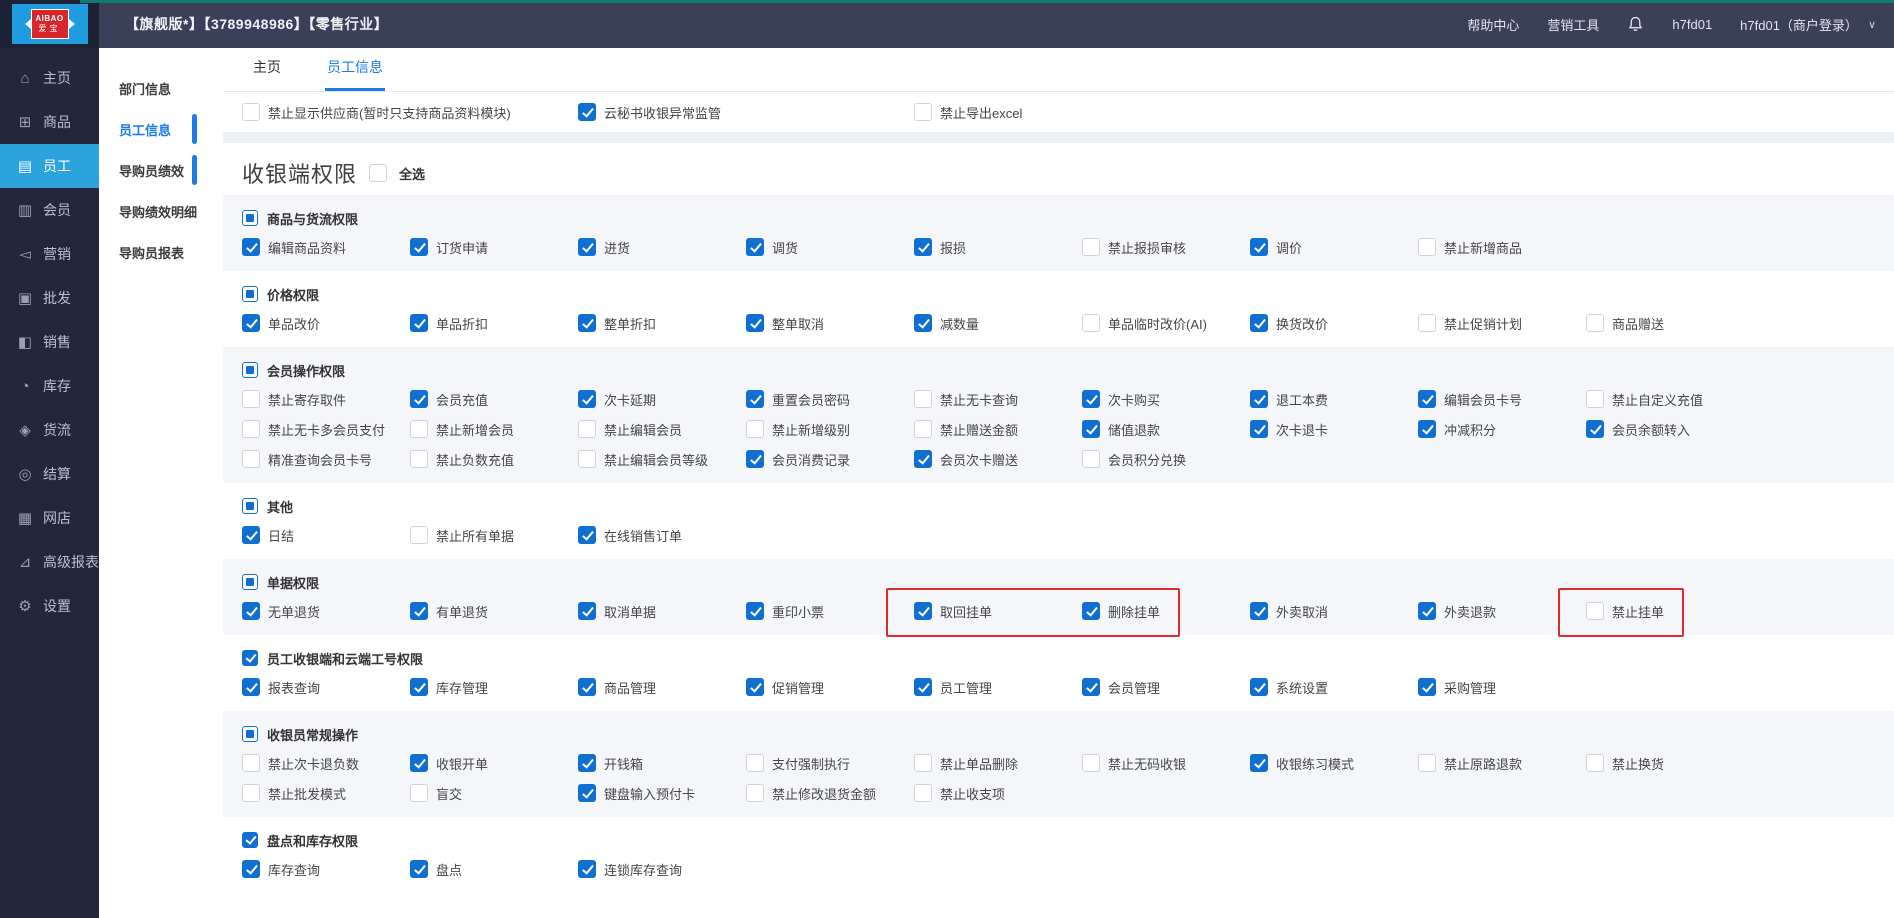 This screenshot has height=918, width=1894. What do you see at coordinates (49, 386) in the screenshot?
I see `sidebar-item-inventory-pie: ◔ 库存` at bounding box center [49, 386].